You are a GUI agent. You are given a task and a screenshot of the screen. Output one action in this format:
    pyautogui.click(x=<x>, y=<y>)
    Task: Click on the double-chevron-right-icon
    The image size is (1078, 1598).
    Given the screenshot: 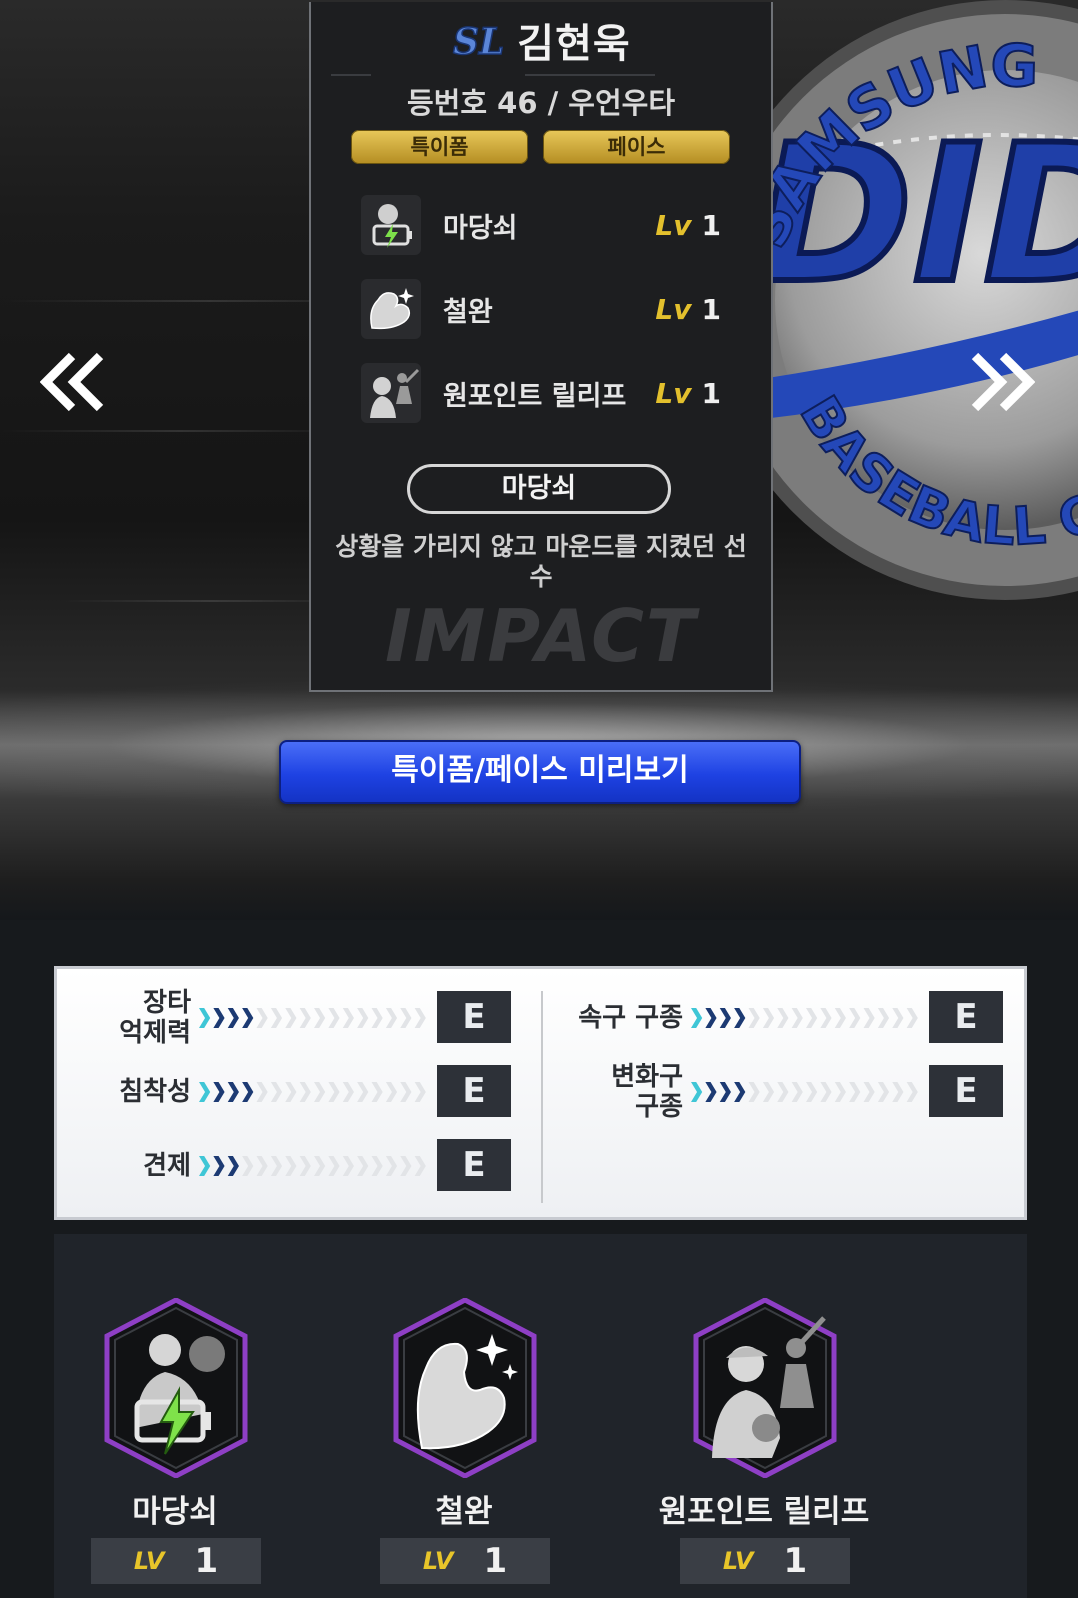 What is the action you would take?
    pyautogui.click(x=1003, y=382)
    